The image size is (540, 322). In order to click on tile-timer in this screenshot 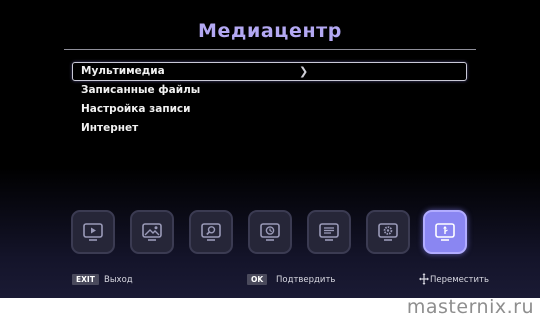, I will do `click(270, 232)`.